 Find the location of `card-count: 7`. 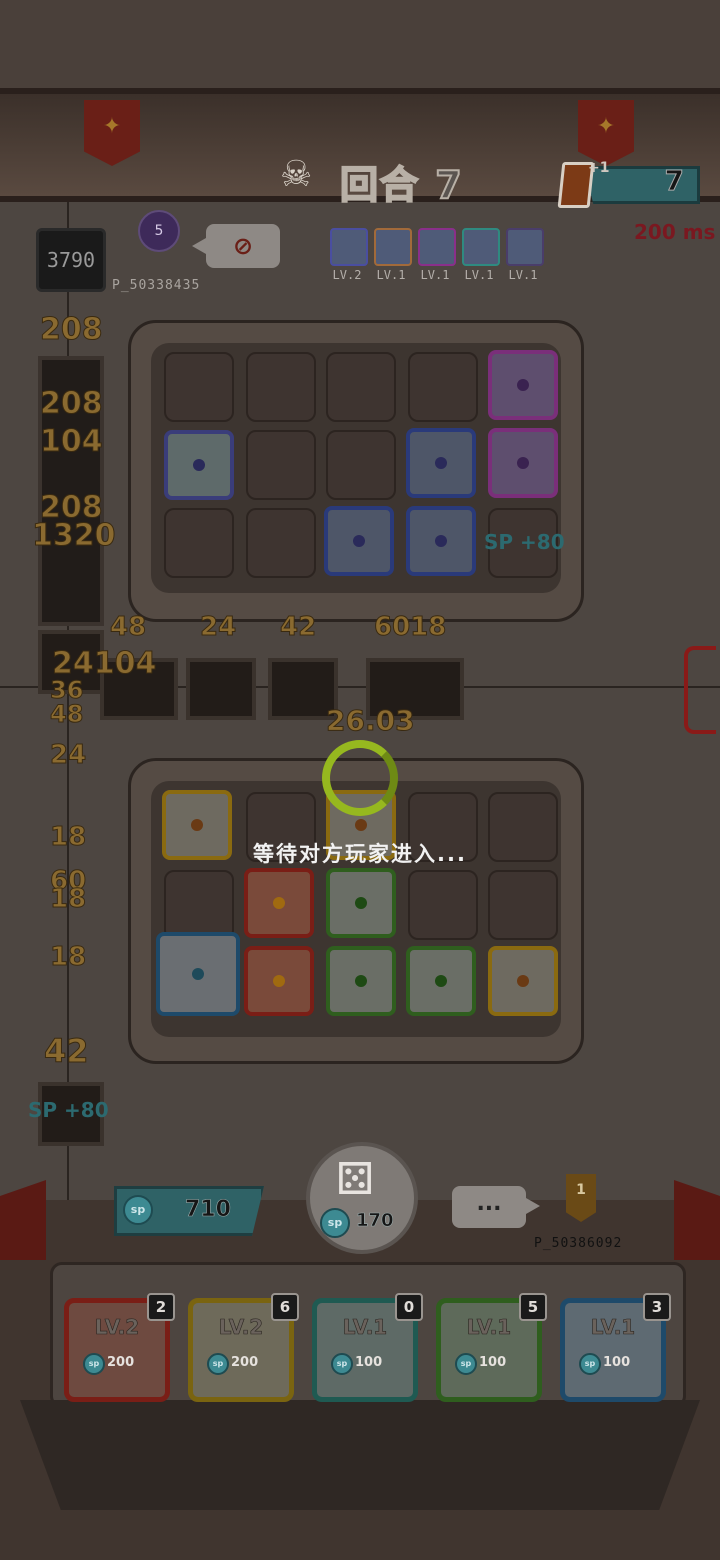

card-count: 7 is located at coordinates (674, 181).